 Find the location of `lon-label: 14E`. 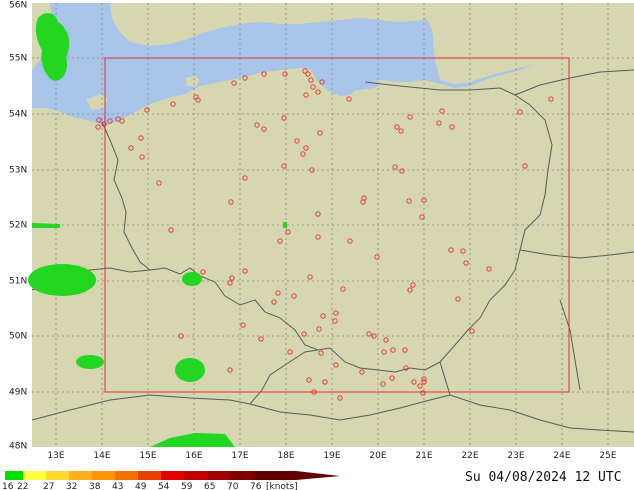

lon-label: 14E is located at coordinates (101, 456).